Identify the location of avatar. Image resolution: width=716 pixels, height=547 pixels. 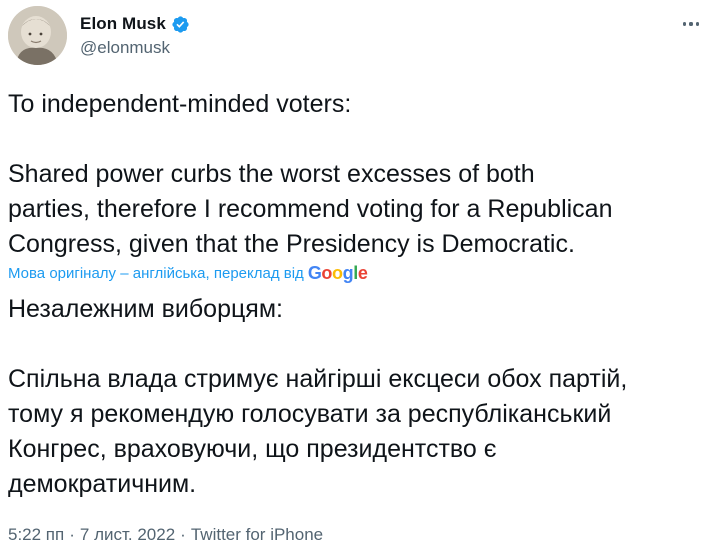
(37, 35).